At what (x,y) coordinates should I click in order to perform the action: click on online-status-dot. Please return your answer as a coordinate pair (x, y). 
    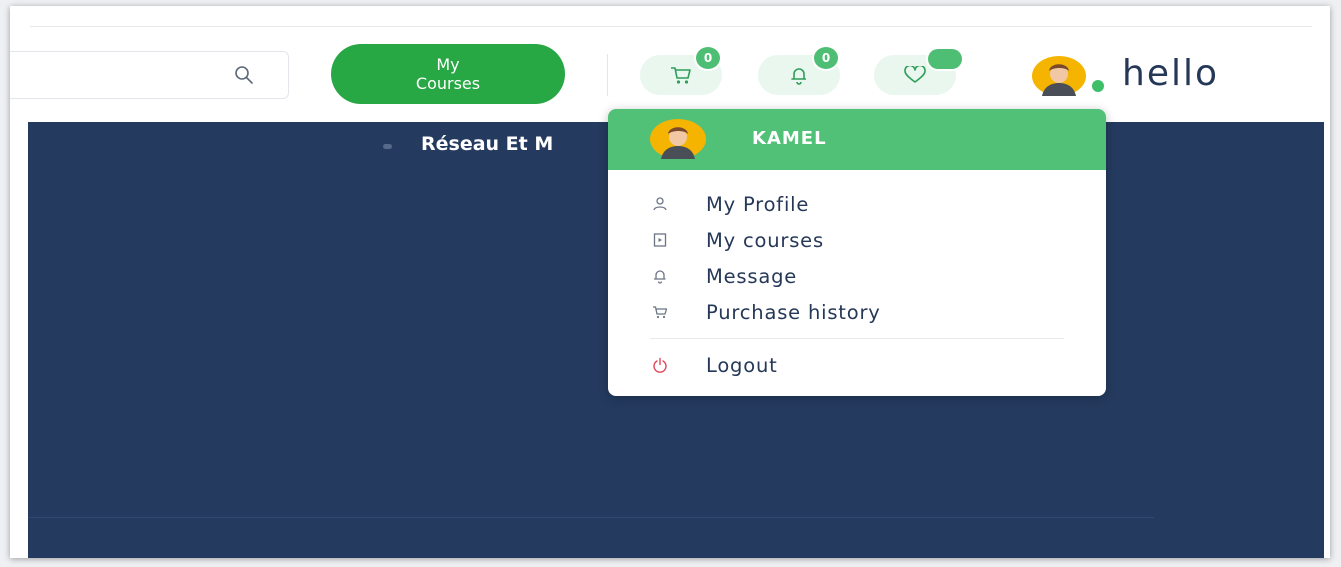
    Looking at the image, I should click on (1098, 86).